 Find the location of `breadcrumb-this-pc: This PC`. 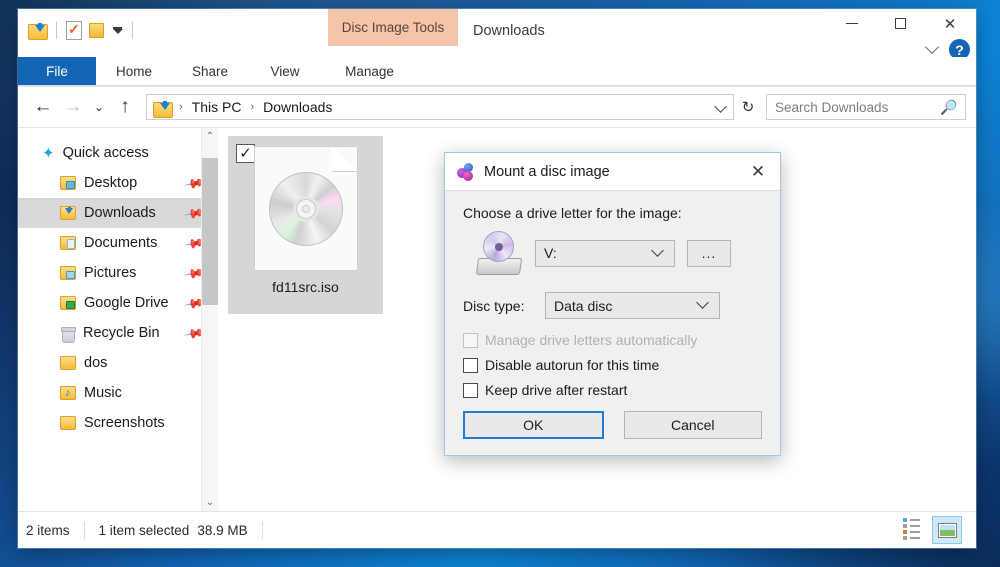

breadcrumb-this-pc: This PC is located at coordinates (217, 107).